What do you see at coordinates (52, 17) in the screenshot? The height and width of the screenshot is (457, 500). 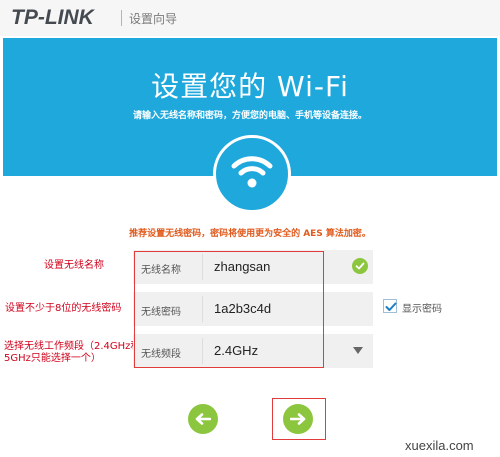 I see `tp-link-logo: TP-LINK` at bounding box center [52, 17].